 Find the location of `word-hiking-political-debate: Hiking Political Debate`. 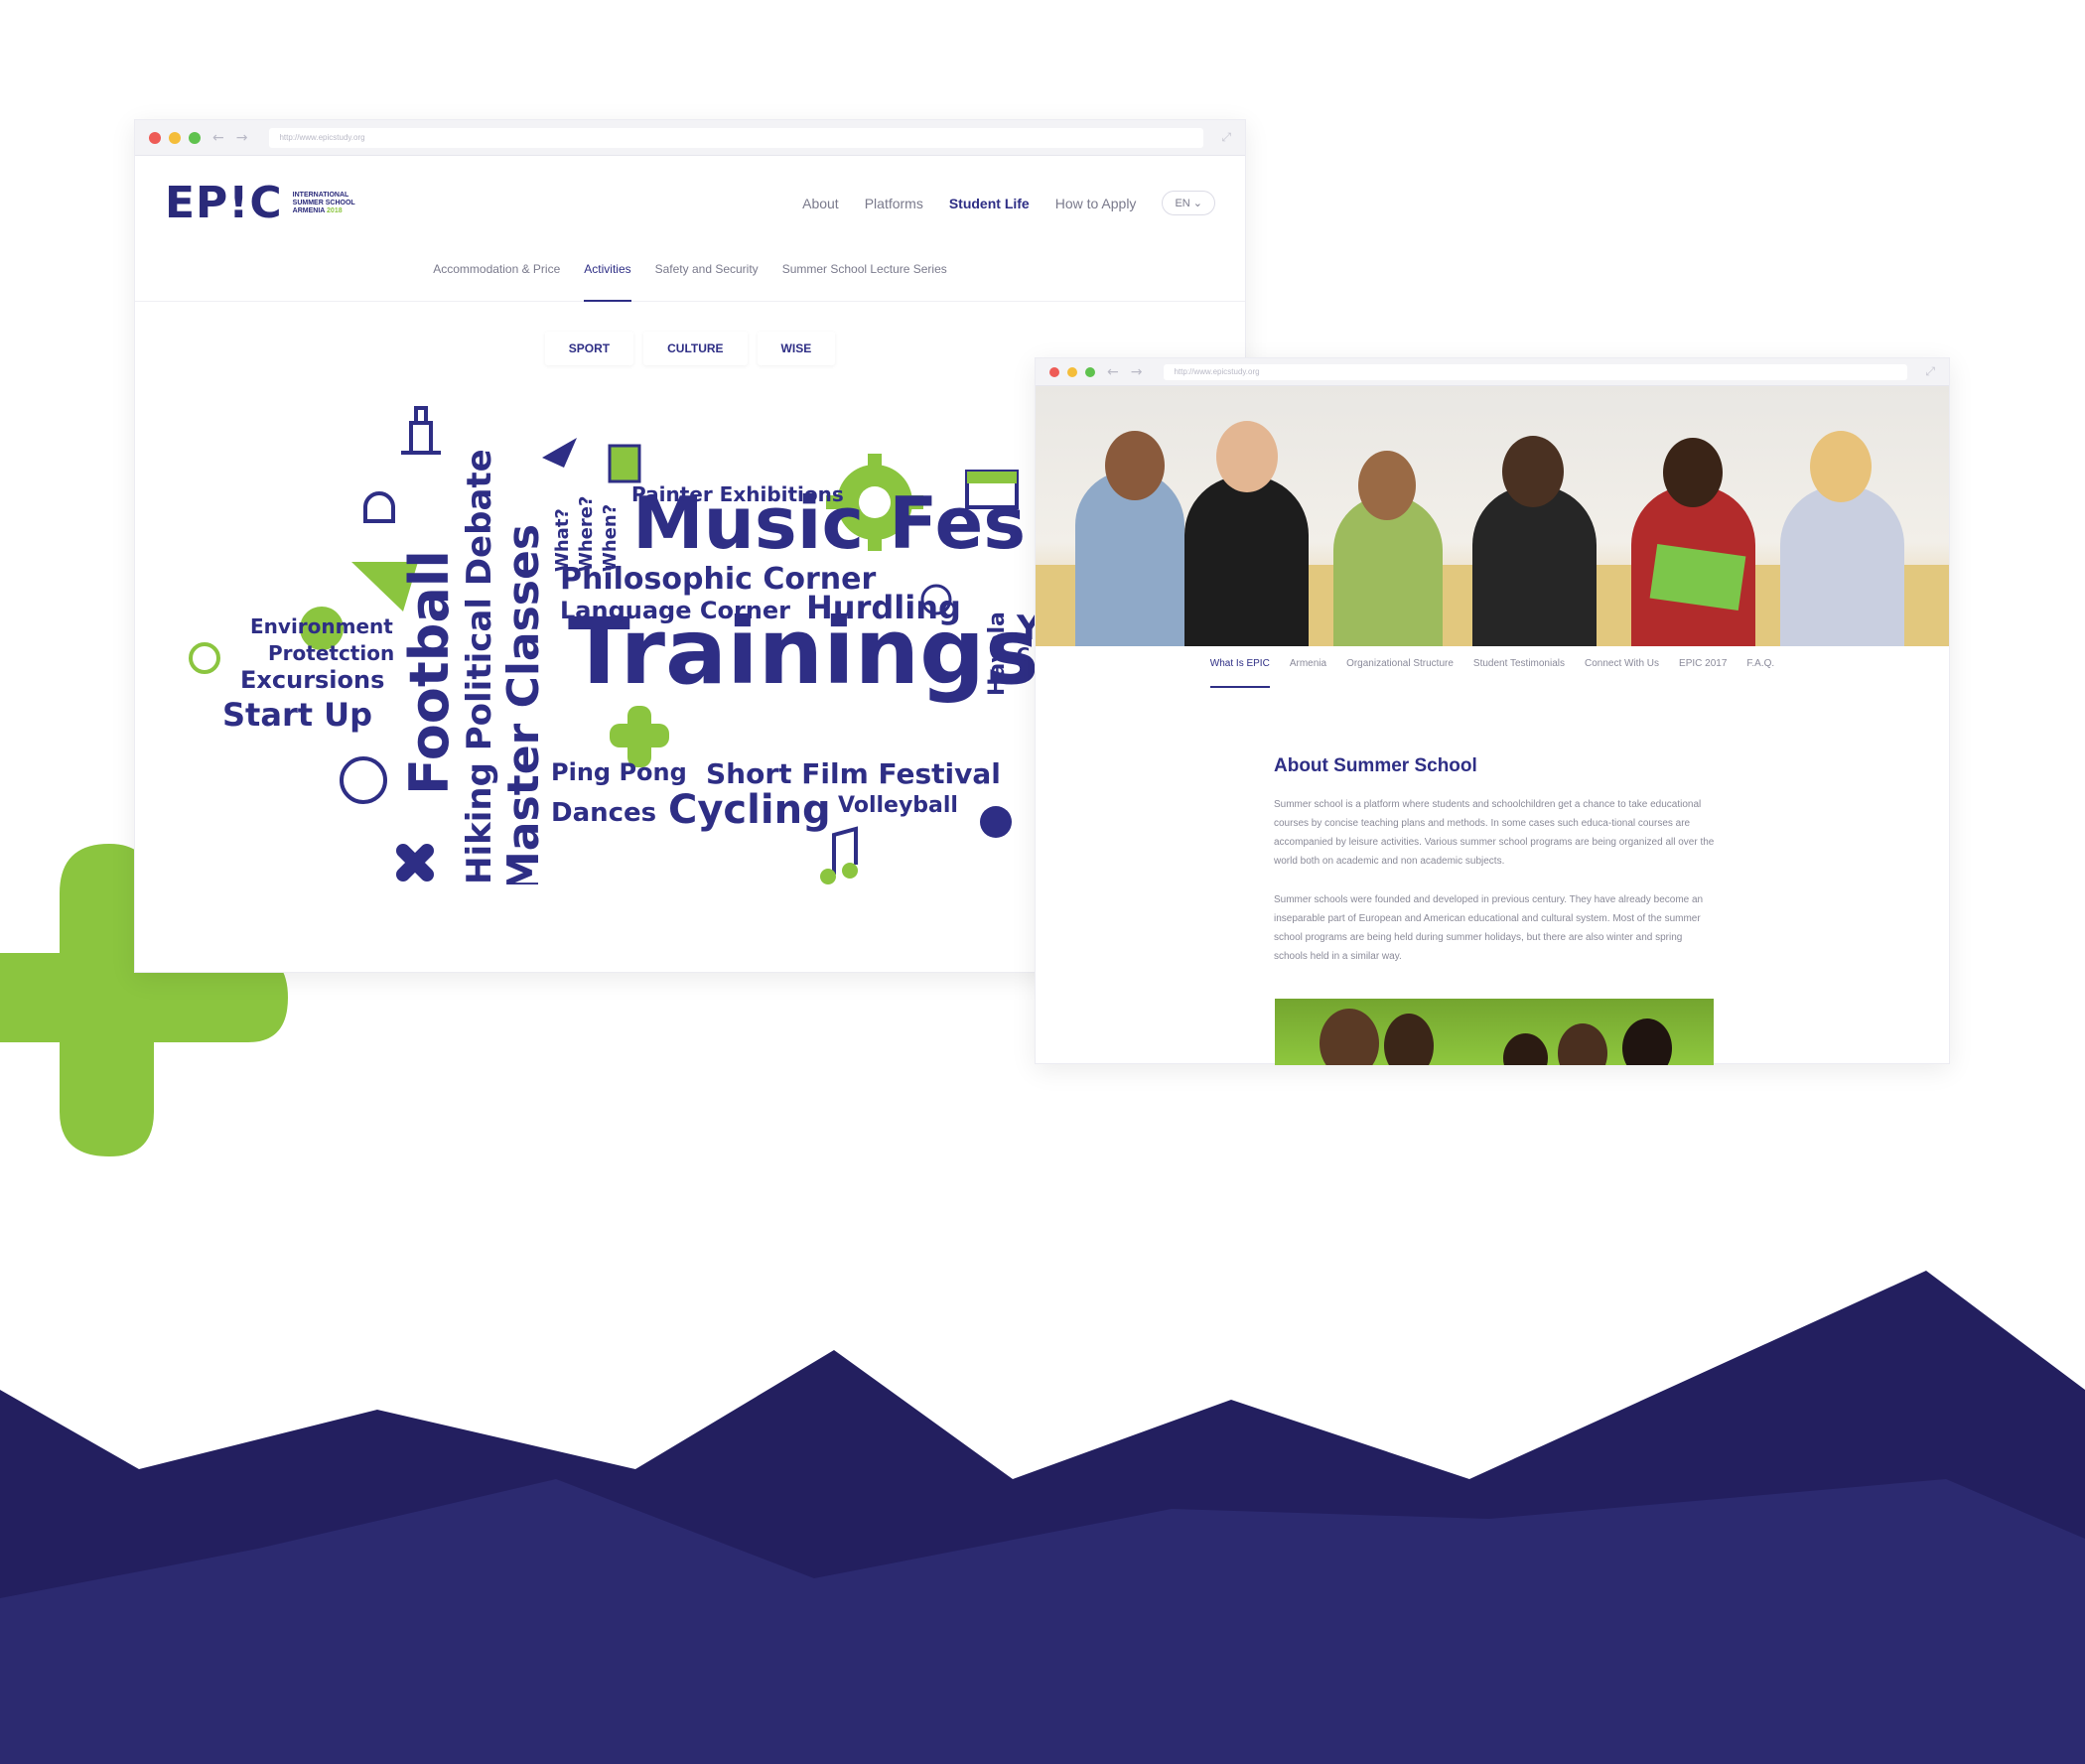

word-hiking-political-debate: Hiking Political Debate is located at coordinates (479, 666).